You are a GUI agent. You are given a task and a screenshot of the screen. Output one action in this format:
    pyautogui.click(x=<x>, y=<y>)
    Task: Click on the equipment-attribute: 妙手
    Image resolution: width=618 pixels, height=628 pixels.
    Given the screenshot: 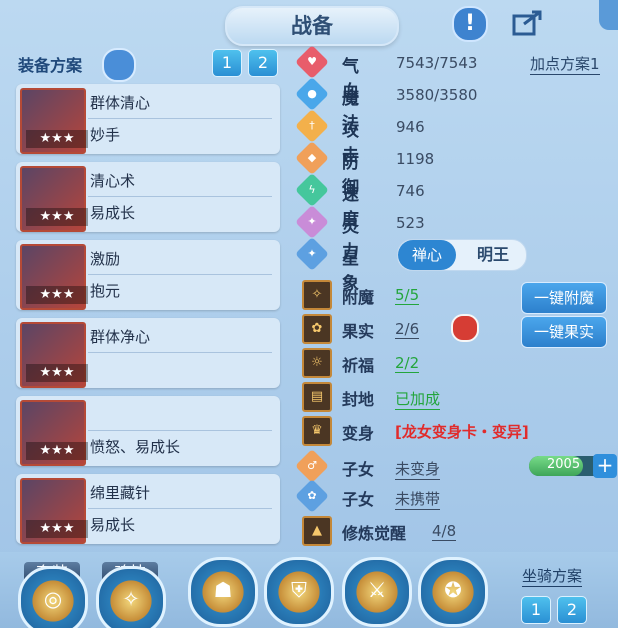 What is the action you would take?
    pyautogui.click(x=105, y=135)
    